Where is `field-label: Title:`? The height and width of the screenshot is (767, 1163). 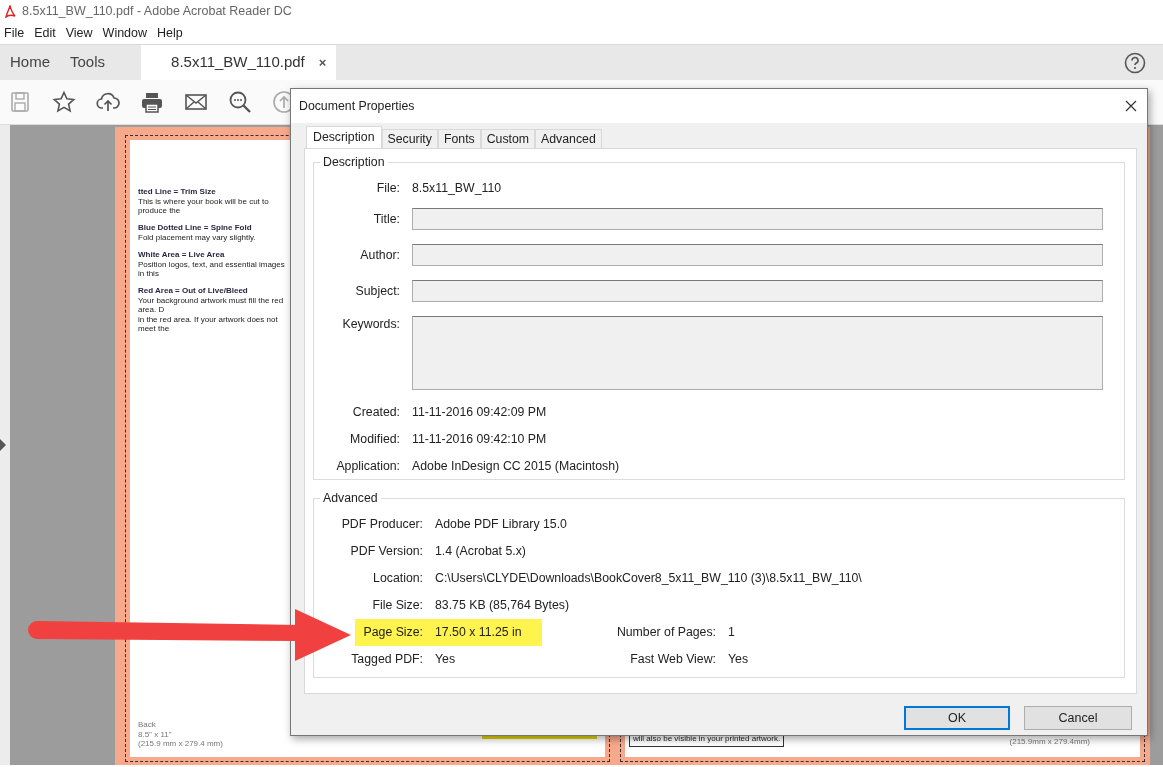
field-label: Title: is located at coordinates (386, 220).